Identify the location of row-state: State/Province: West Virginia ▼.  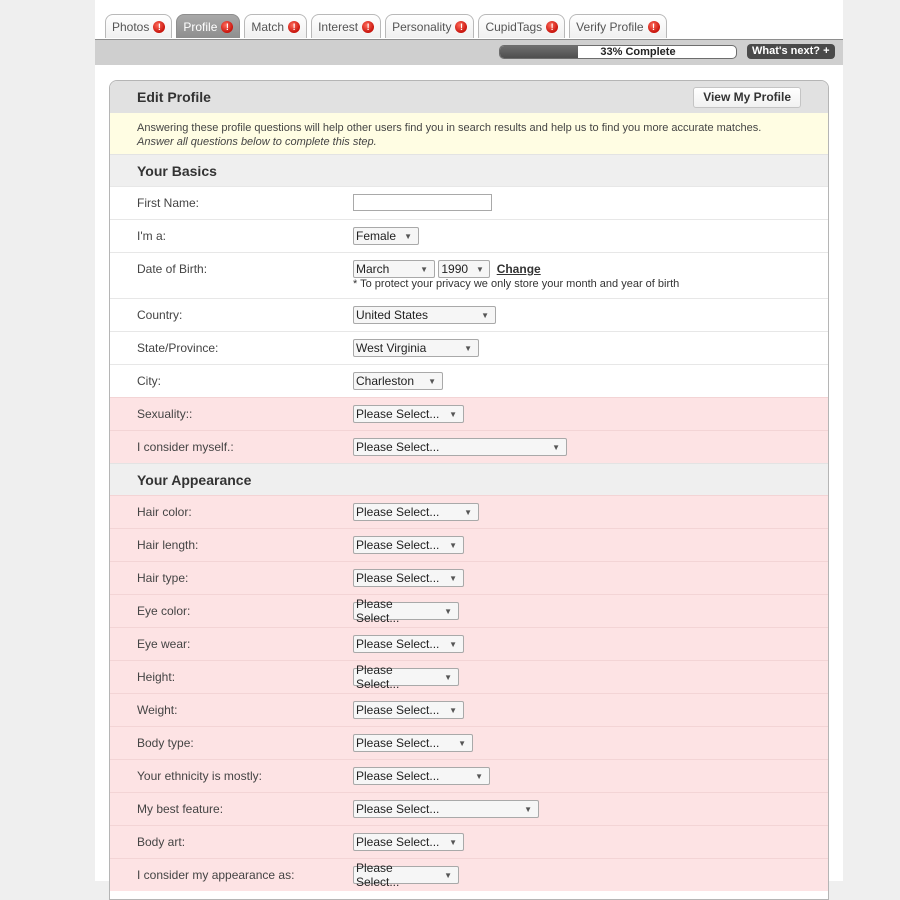
(469, 347).